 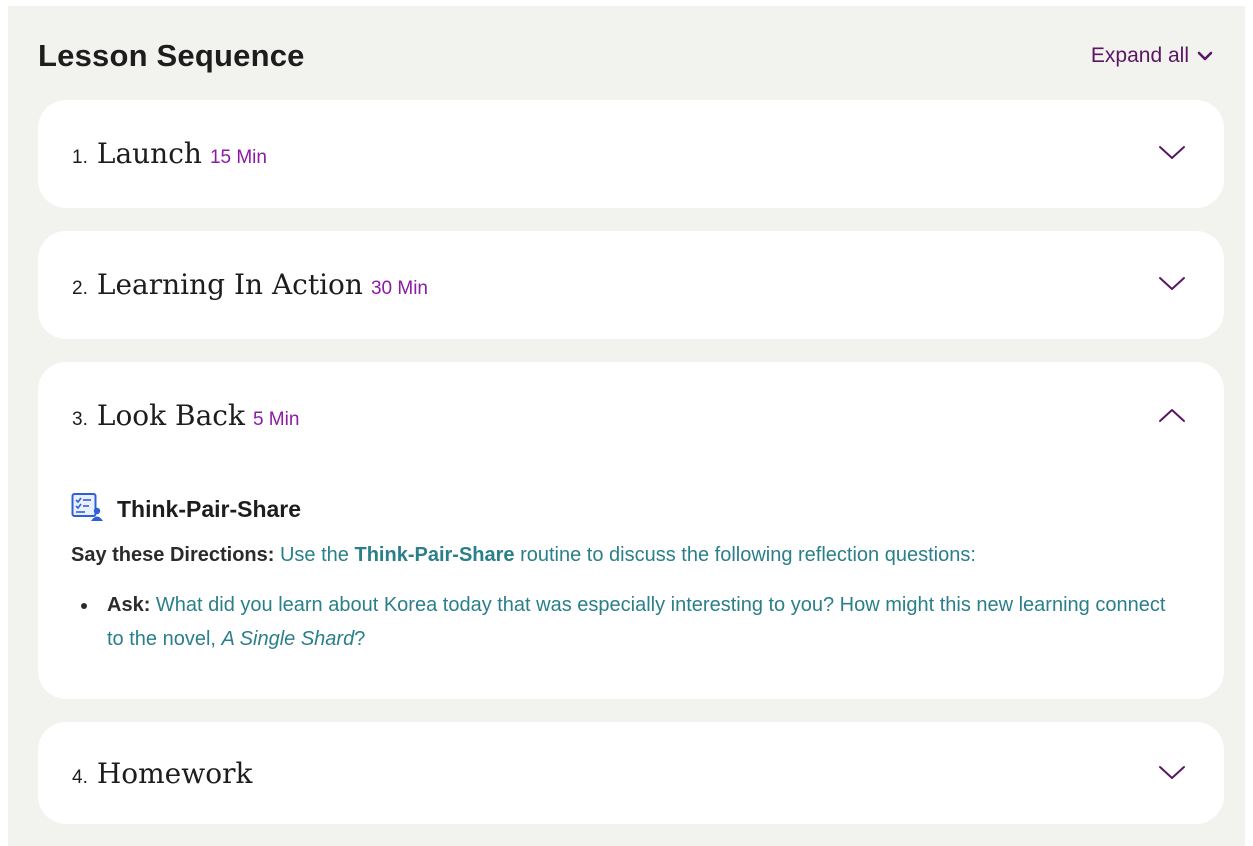 I want to click on section-title-group: 4. Homework, so click(x=166, y=773).